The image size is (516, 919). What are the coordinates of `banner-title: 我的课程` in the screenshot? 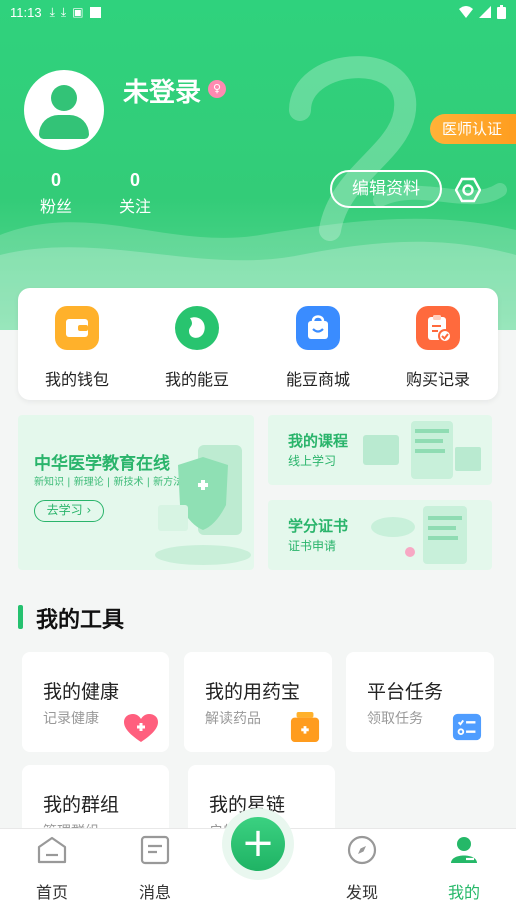 It's located at (318, 441).